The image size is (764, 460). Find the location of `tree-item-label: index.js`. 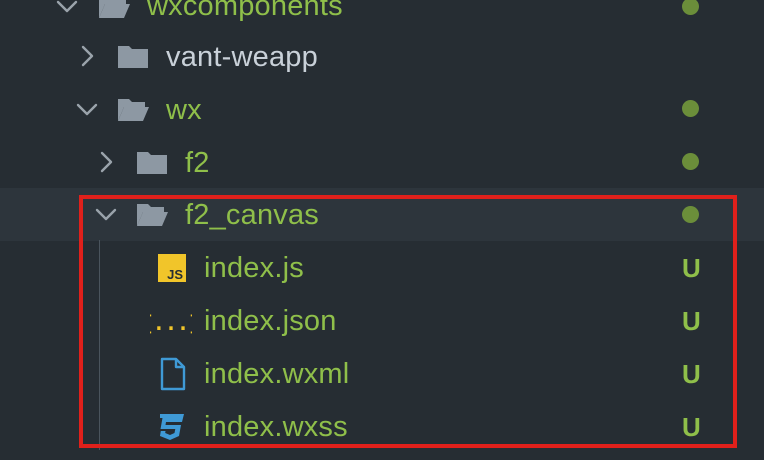

tree-item-label: index.js is located at coordinates (254, 268).